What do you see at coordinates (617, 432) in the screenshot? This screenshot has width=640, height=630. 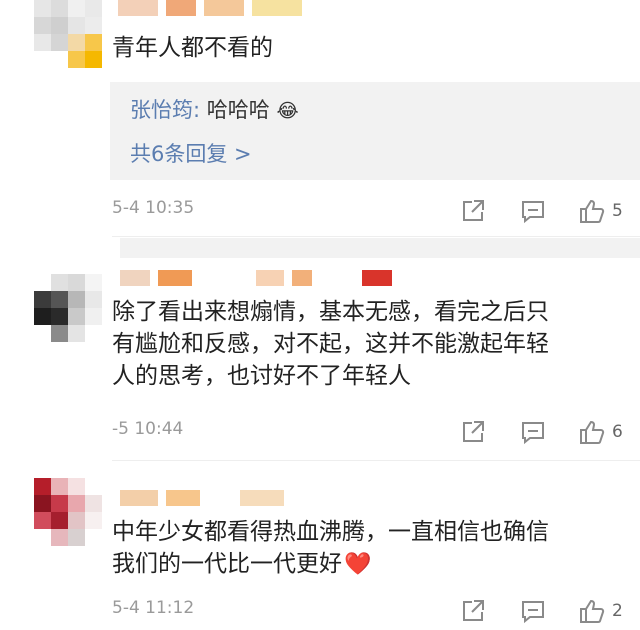 I see `like-count: 6` at bounding box center [617, 432].